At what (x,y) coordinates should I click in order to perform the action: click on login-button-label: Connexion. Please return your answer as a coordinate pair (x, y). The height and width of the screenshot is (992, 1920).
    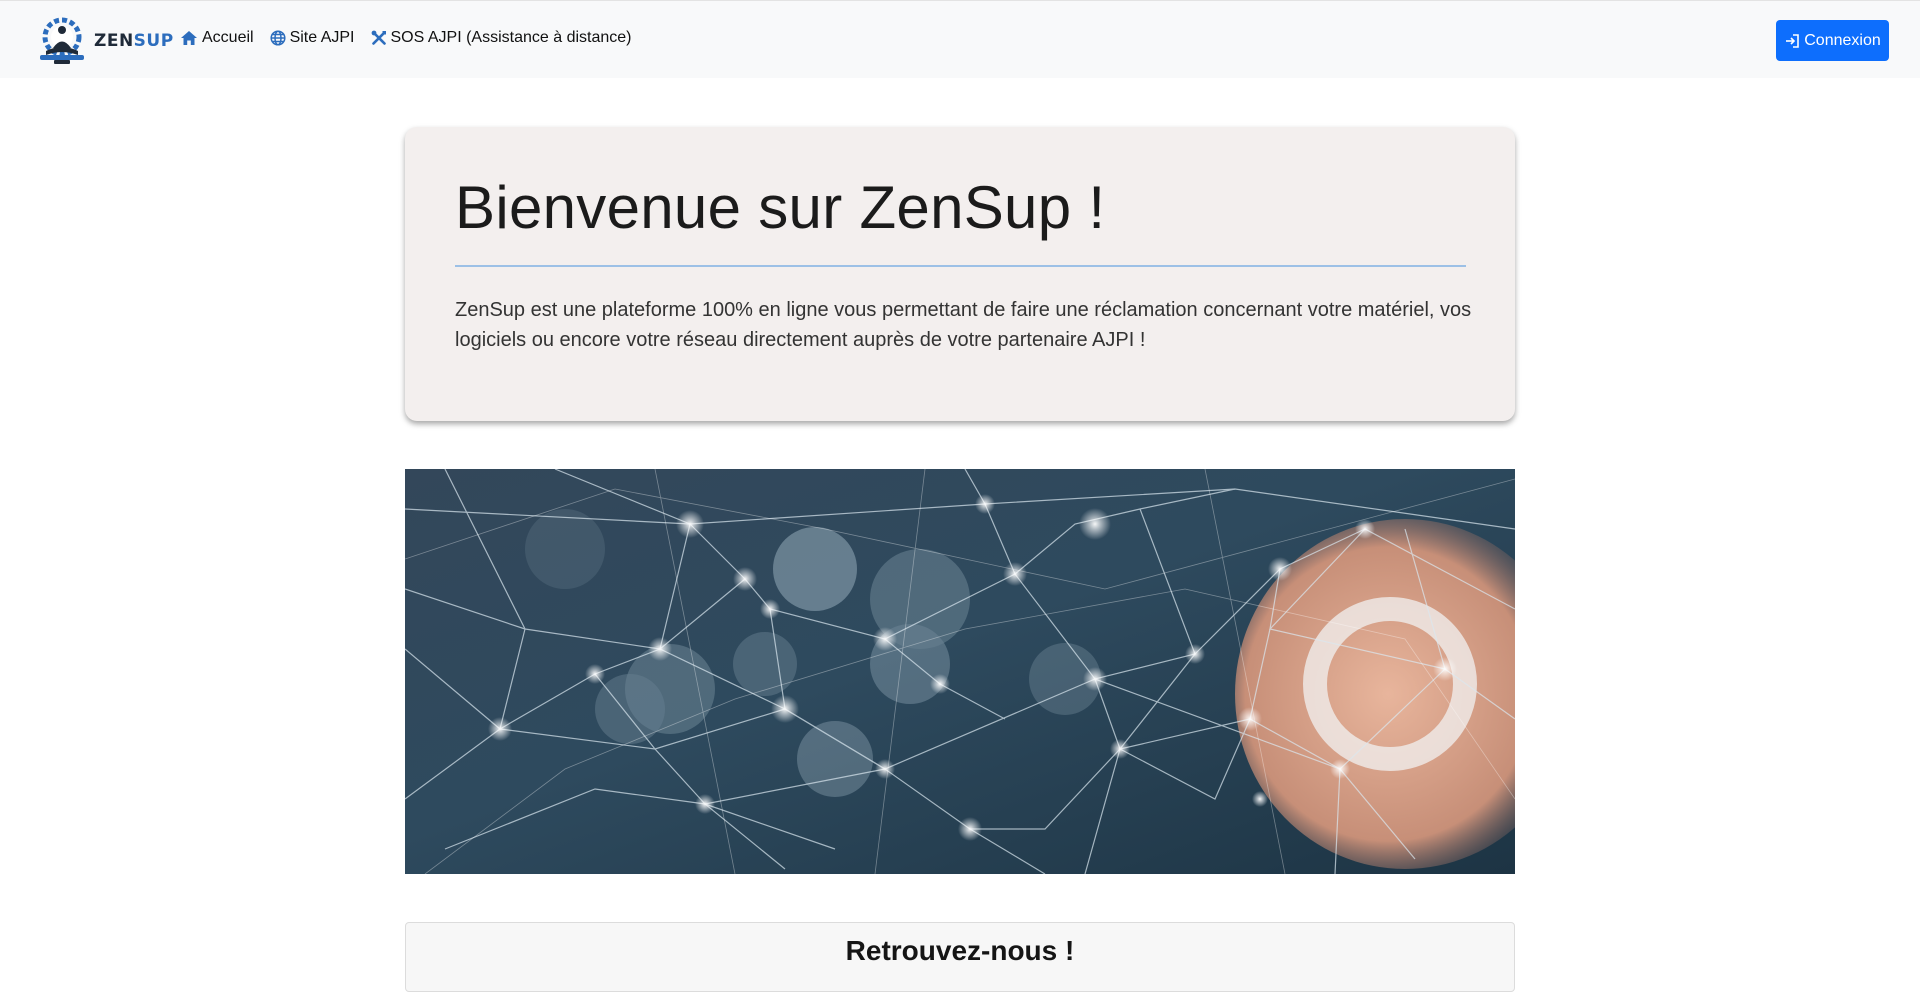
    Looking at the image, I should click on (1842, 40).